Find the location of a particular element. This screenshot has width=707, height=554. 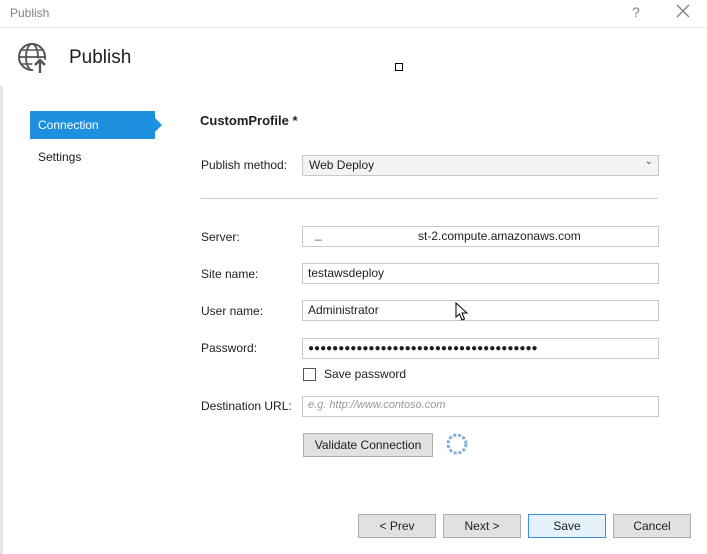

title-bar: Publish ? is located at coordinates (353, 14).